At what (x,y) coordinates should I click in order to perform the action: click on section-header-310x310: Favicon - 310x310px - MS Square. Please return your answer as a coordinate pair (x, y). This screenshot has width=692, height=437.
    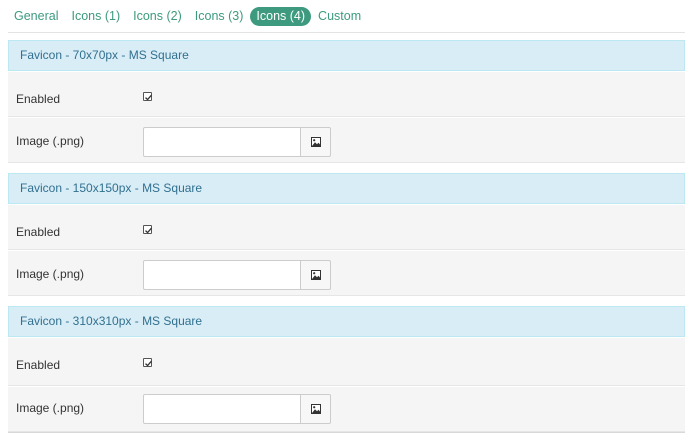
    Looking at the image, I should click on (346, 321).